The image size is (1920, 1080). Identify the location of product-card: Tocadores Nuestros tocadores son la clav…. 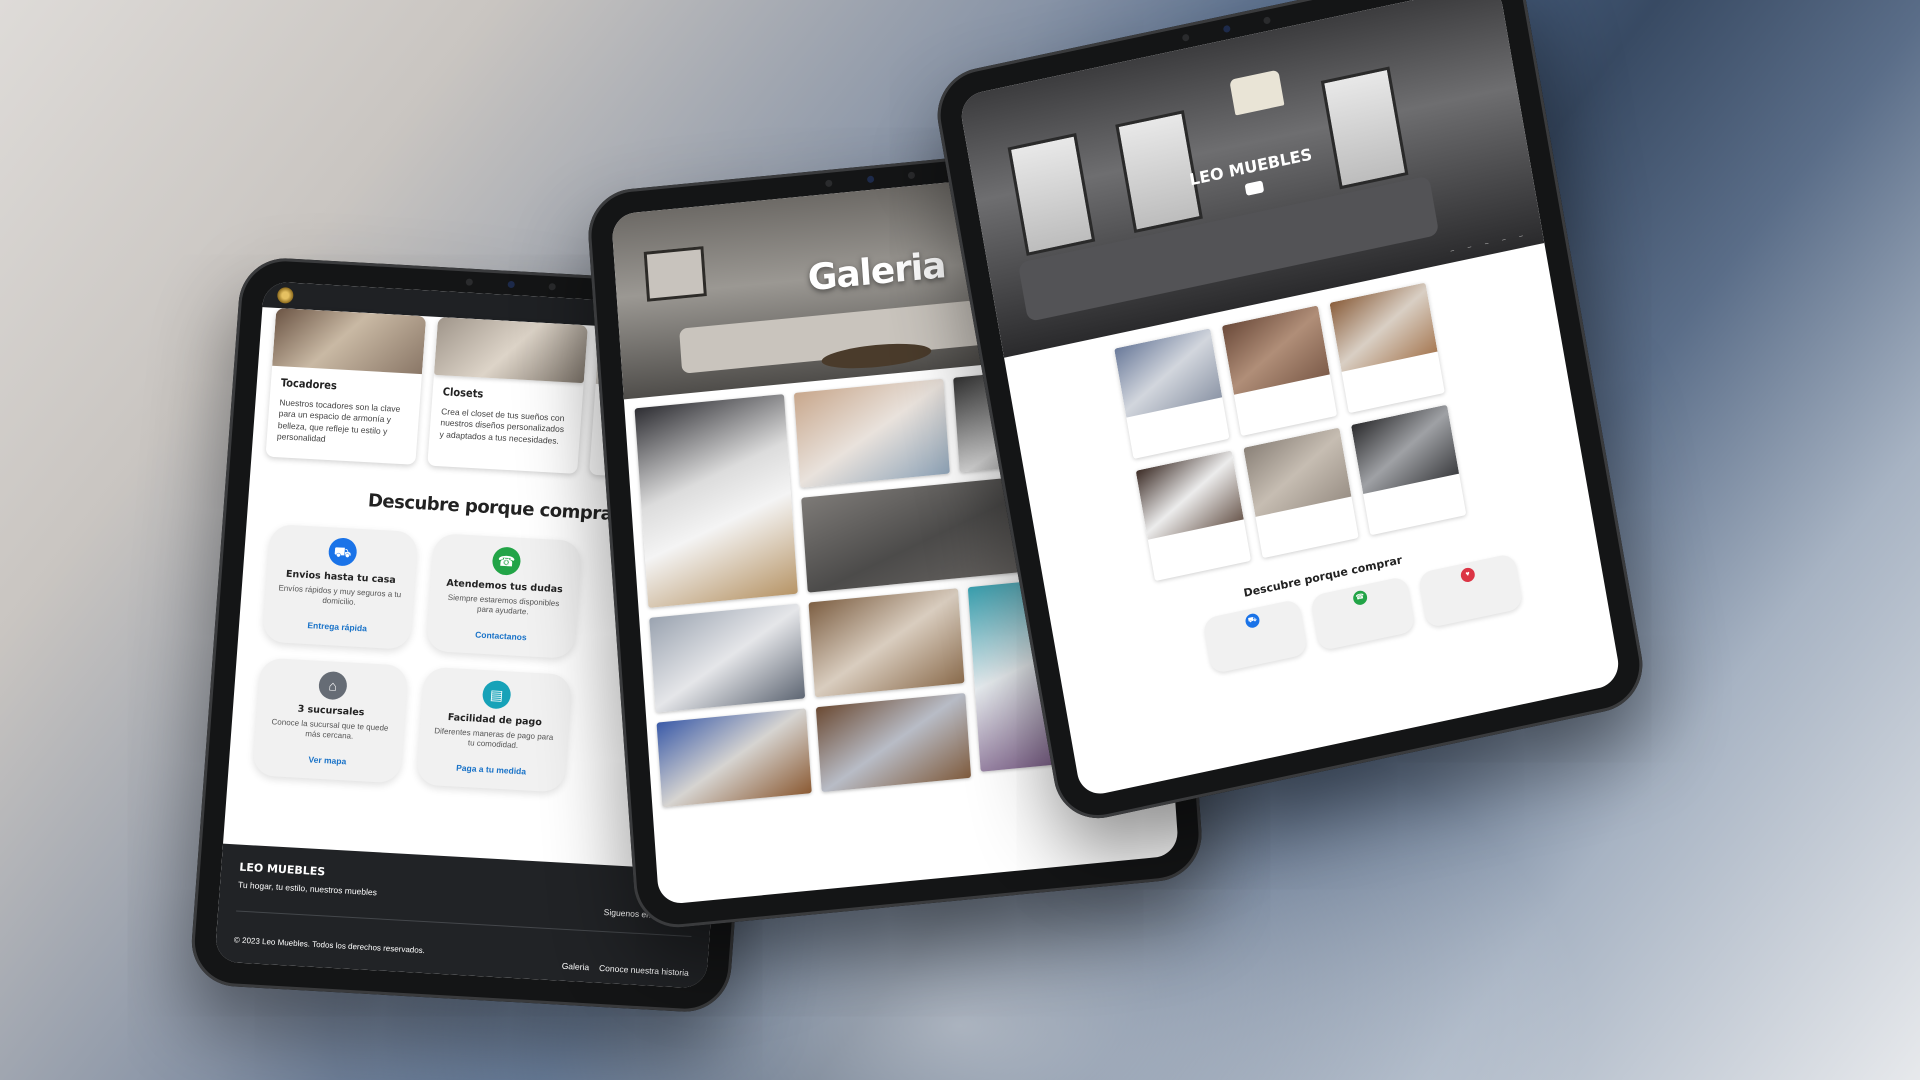
(346, 386).